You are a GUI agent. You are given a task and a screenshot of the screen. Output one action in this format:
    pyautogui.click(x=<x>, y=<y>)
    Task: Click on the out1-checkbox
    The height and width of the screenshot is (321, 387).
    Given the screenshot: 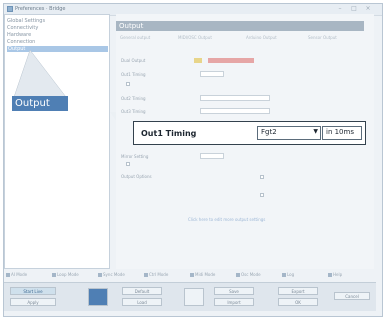 What is the action you would take?
    pyautogui.click(x=128, y=84)
    